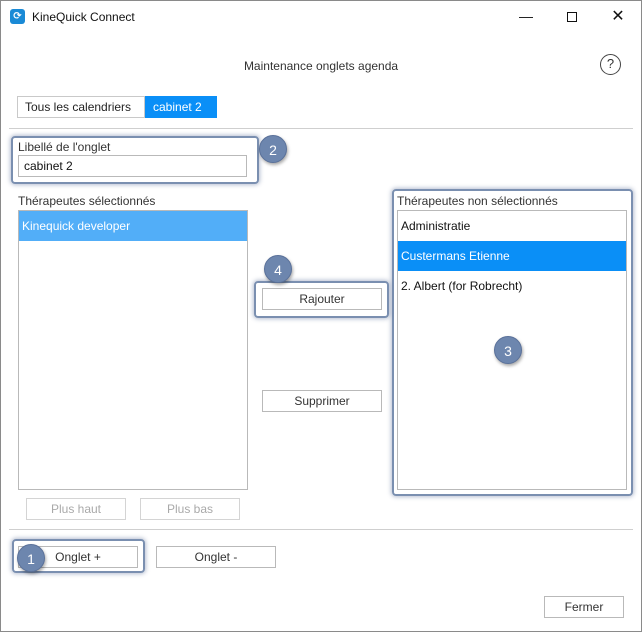 The image size is (642, 632). I want to click on unselected-therapists-label: Thérapeutes non sélectionnés, so click(477, 201).